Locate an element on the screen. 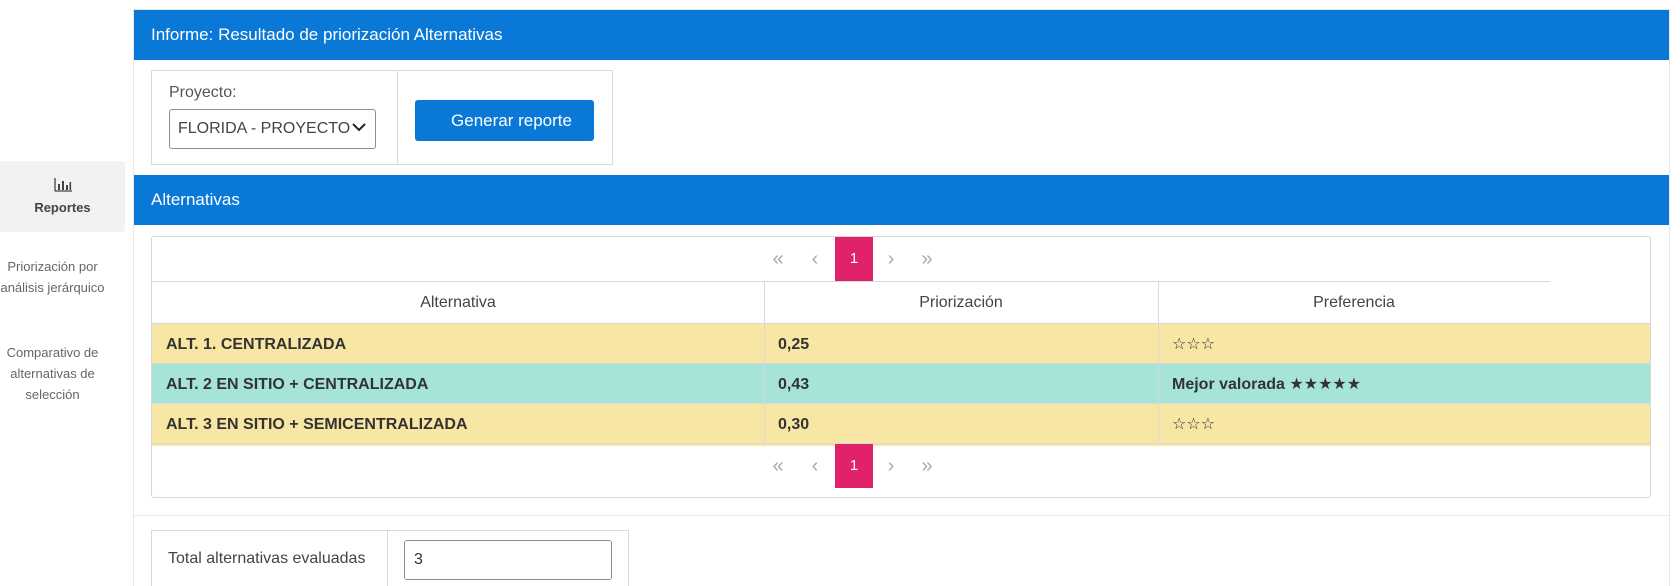 The height and width of the screenshot is (586, 1680). project-select: FLORIDA - PROYECTO is located at coordinates (272, 129).